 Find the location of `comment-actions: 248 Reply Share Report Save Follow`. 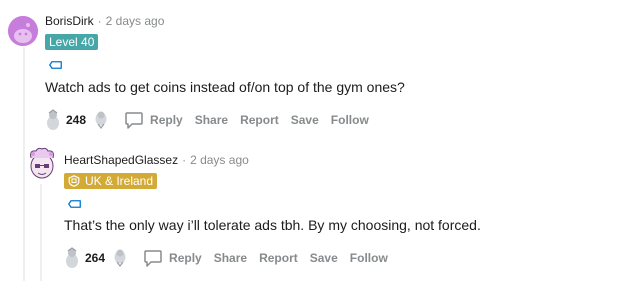

comment-actions: 248 Reply Share Report Save Follow is located at coordinates (206, 120).